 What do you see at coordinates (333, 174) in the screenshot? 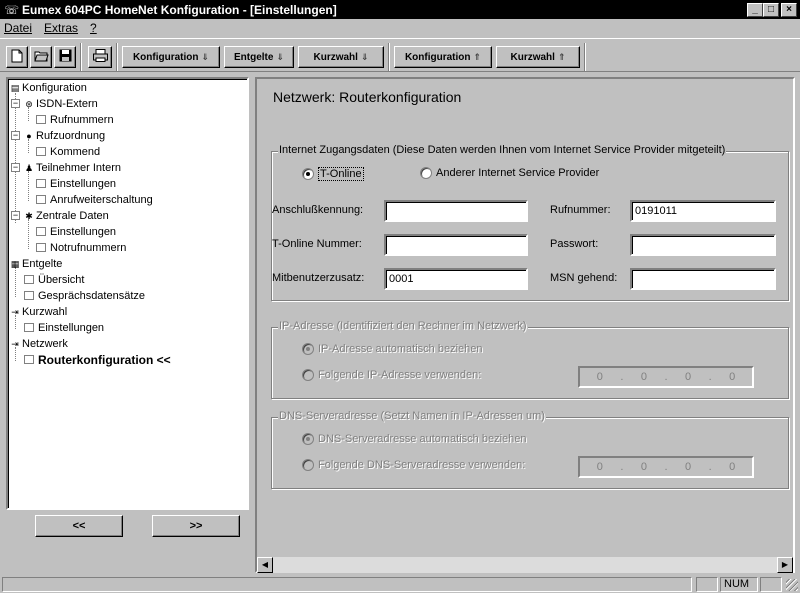
I see `radio-t-online: T-Online` at bounding box center [333, 174].